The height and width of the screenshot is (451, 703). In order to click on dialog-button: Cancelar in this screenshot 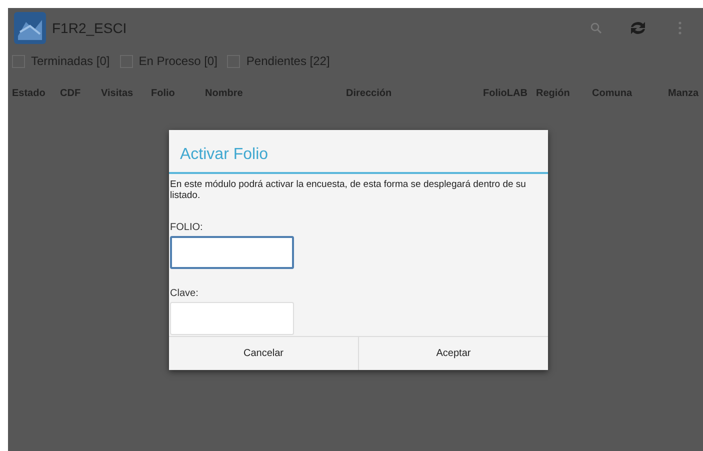, I will do `click(263, 353)`.